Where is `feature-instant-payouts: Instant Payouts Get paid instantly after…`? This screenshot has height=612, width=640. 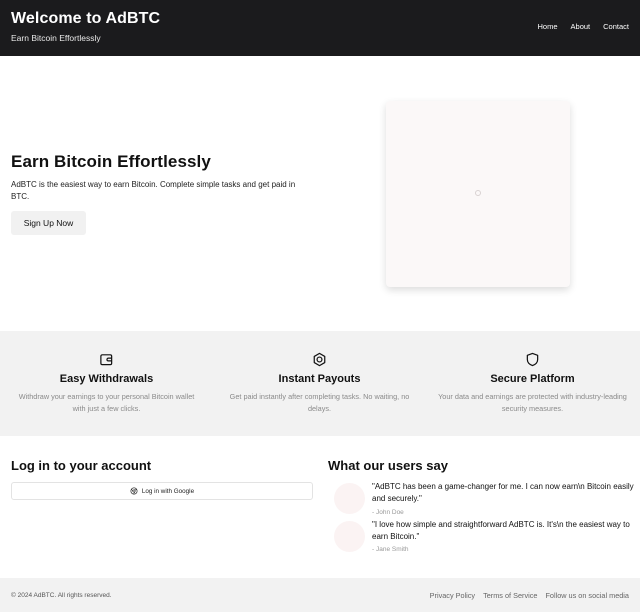
feature-instant-payouts: Instant Payouts Get paid instantly after… is located at coordinates (319, 383).